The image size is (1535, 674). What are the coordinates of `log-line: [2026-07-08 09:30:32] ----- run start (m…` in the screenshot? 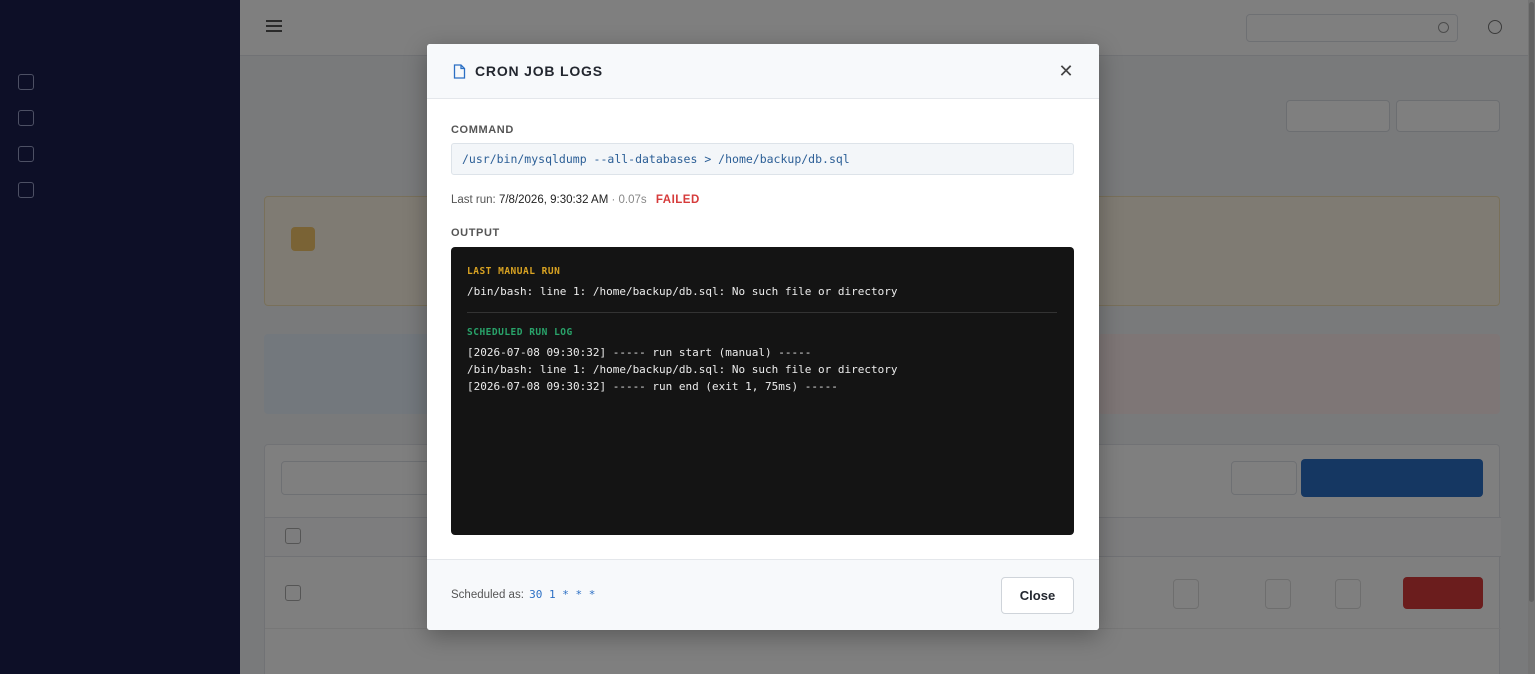 It's located at (639, 352).